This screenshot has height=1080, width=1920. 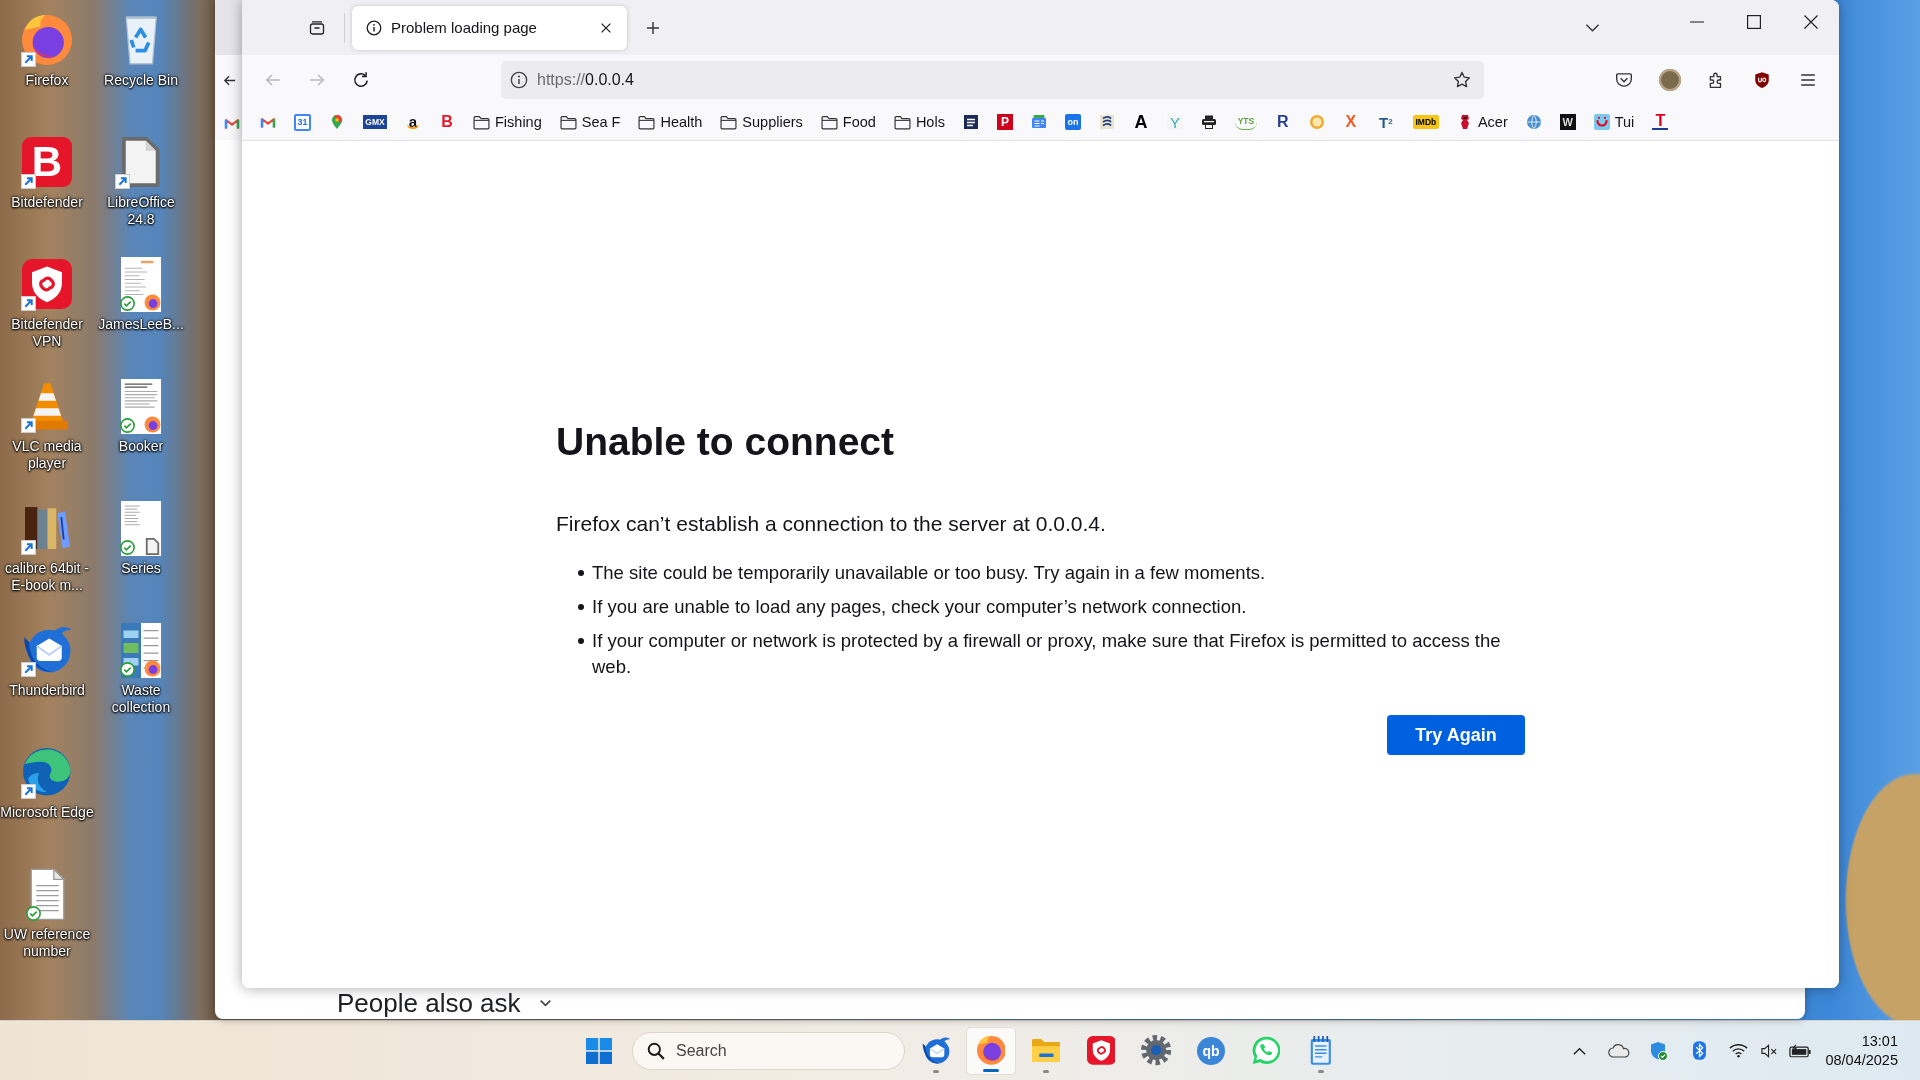 What do you see at coordinates (545, 1003) in the screenshot?
I see `chevron-down-icon` at bounding box center [545, 1003].